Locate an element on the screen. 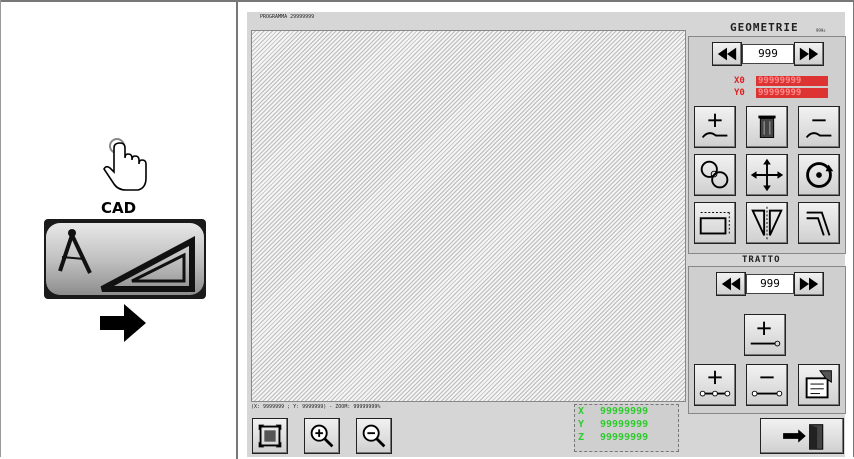 The width and height of the screenshot is (854, 459). fit-view-icon is located at coordinates (270, 436).